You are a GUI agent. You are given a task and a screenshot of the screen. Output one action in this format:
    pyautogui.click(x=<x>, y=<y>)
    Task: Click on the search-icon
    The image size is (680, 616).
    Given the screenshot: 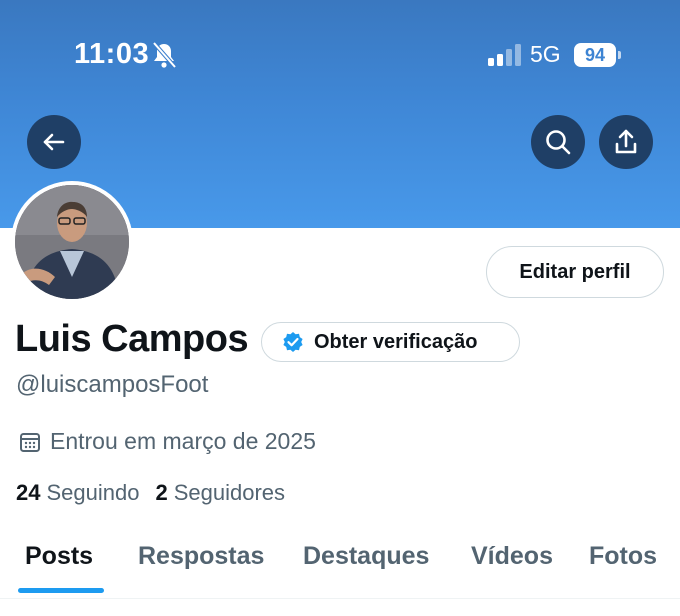 What is the action you would take?
    pyautogui.click(x=558, y=142)
    